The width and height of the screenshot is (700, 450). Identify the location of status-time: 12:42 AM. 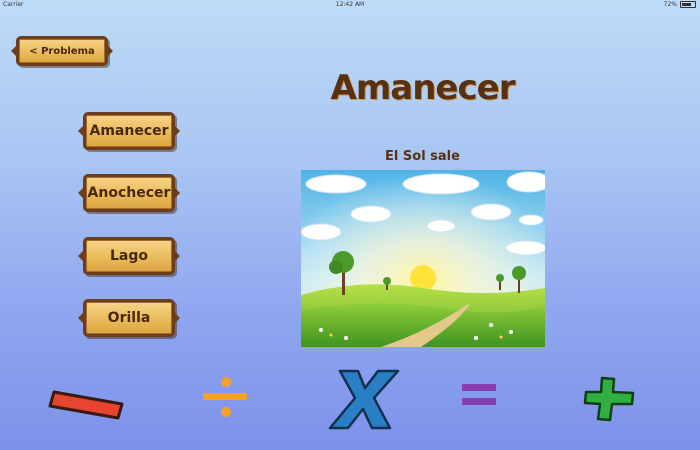
(350, 4).